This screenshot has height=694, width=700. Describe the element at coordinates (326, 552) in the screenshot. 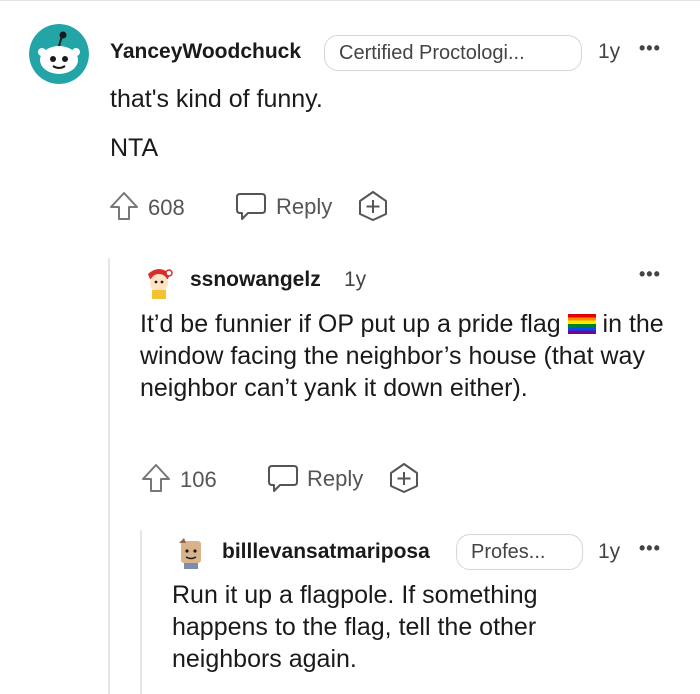

I see `username: billlevansatmariposa` at that location.